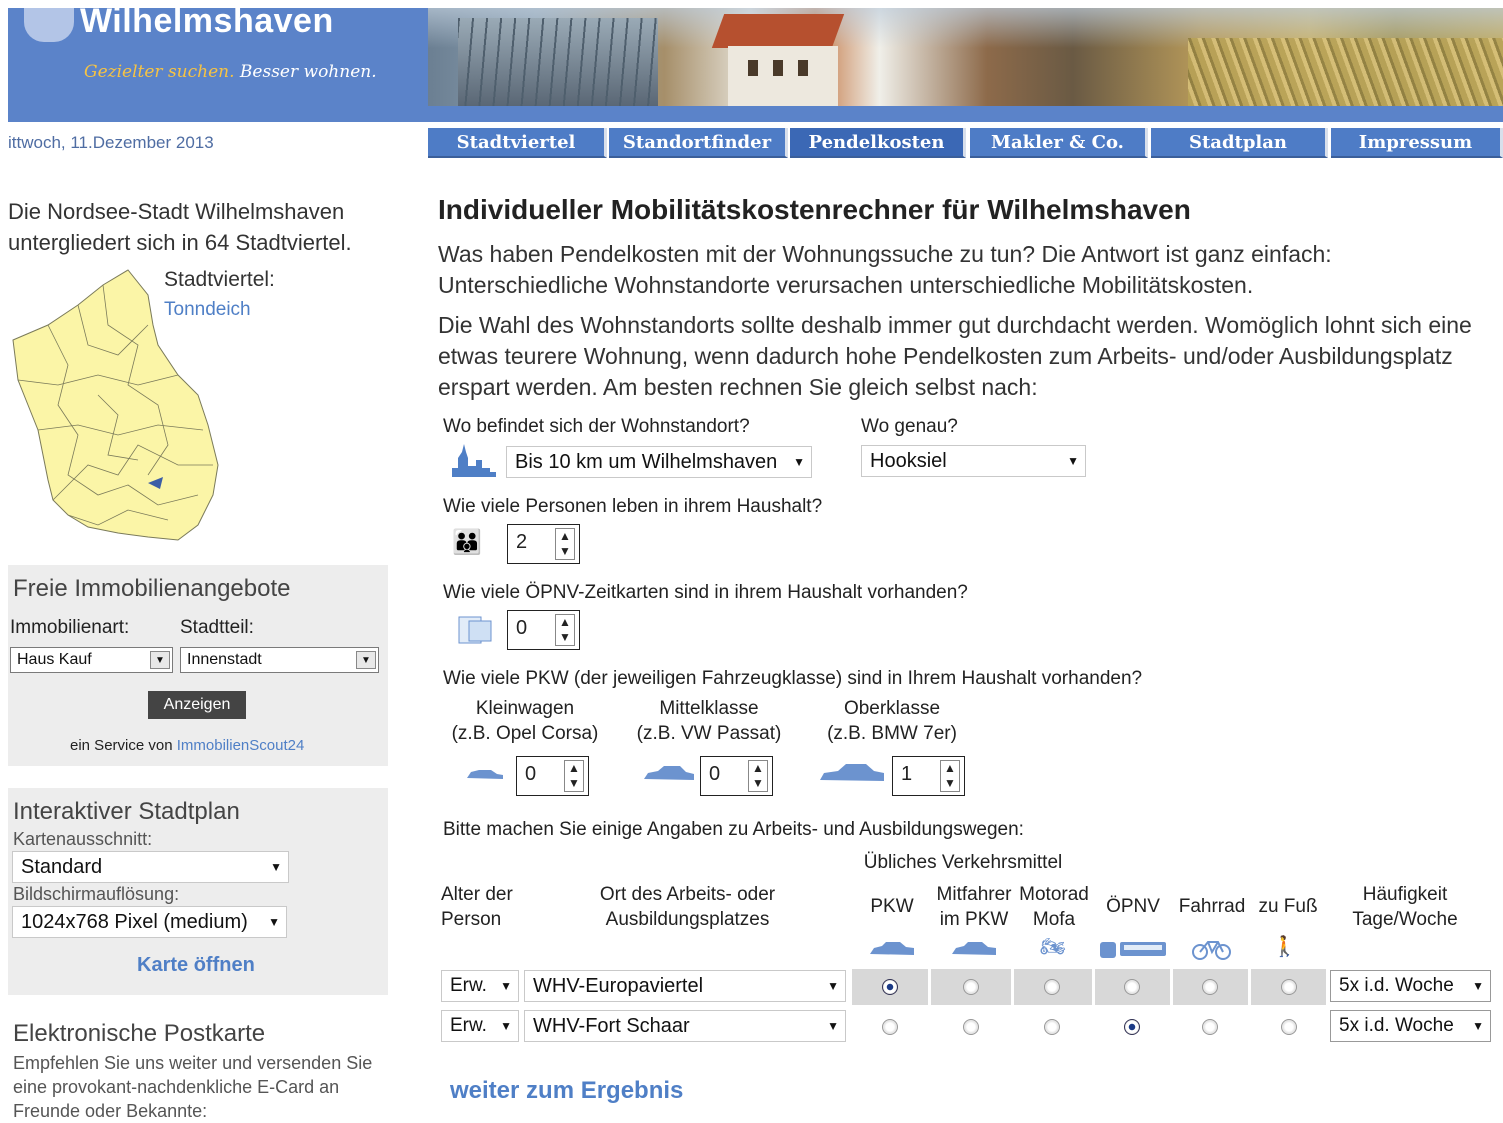 Image resolution: width=1503 pixels, height=1123 pixels. I want to click on where-value: Hooksiel, so click(908, 461).